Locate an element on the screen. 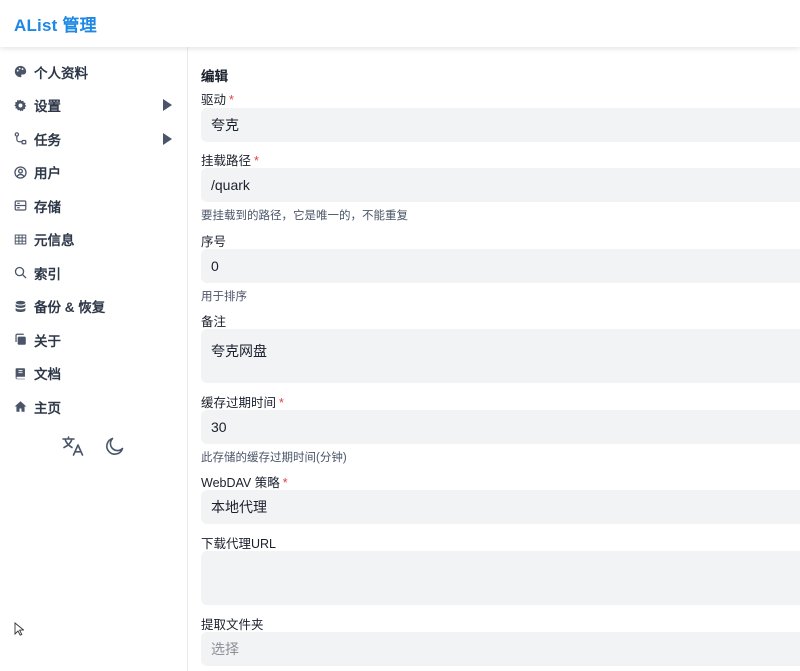 The width and height of the screenshot is (800, 671). app-title: AList 管理 is located at coordinates (55, 25).